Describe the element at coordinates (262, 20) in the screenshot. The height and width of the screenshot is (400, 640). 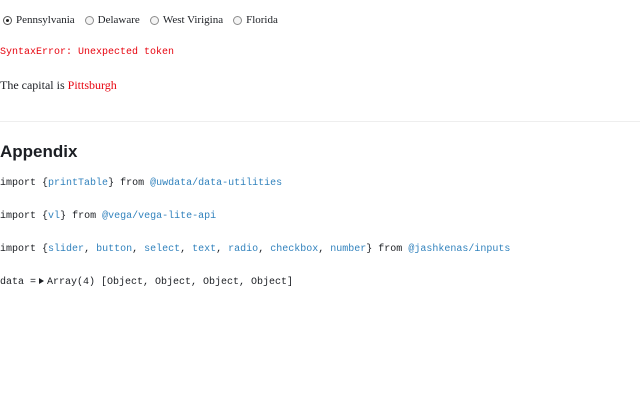
I see `radio-label-florida: Florida` at that location.